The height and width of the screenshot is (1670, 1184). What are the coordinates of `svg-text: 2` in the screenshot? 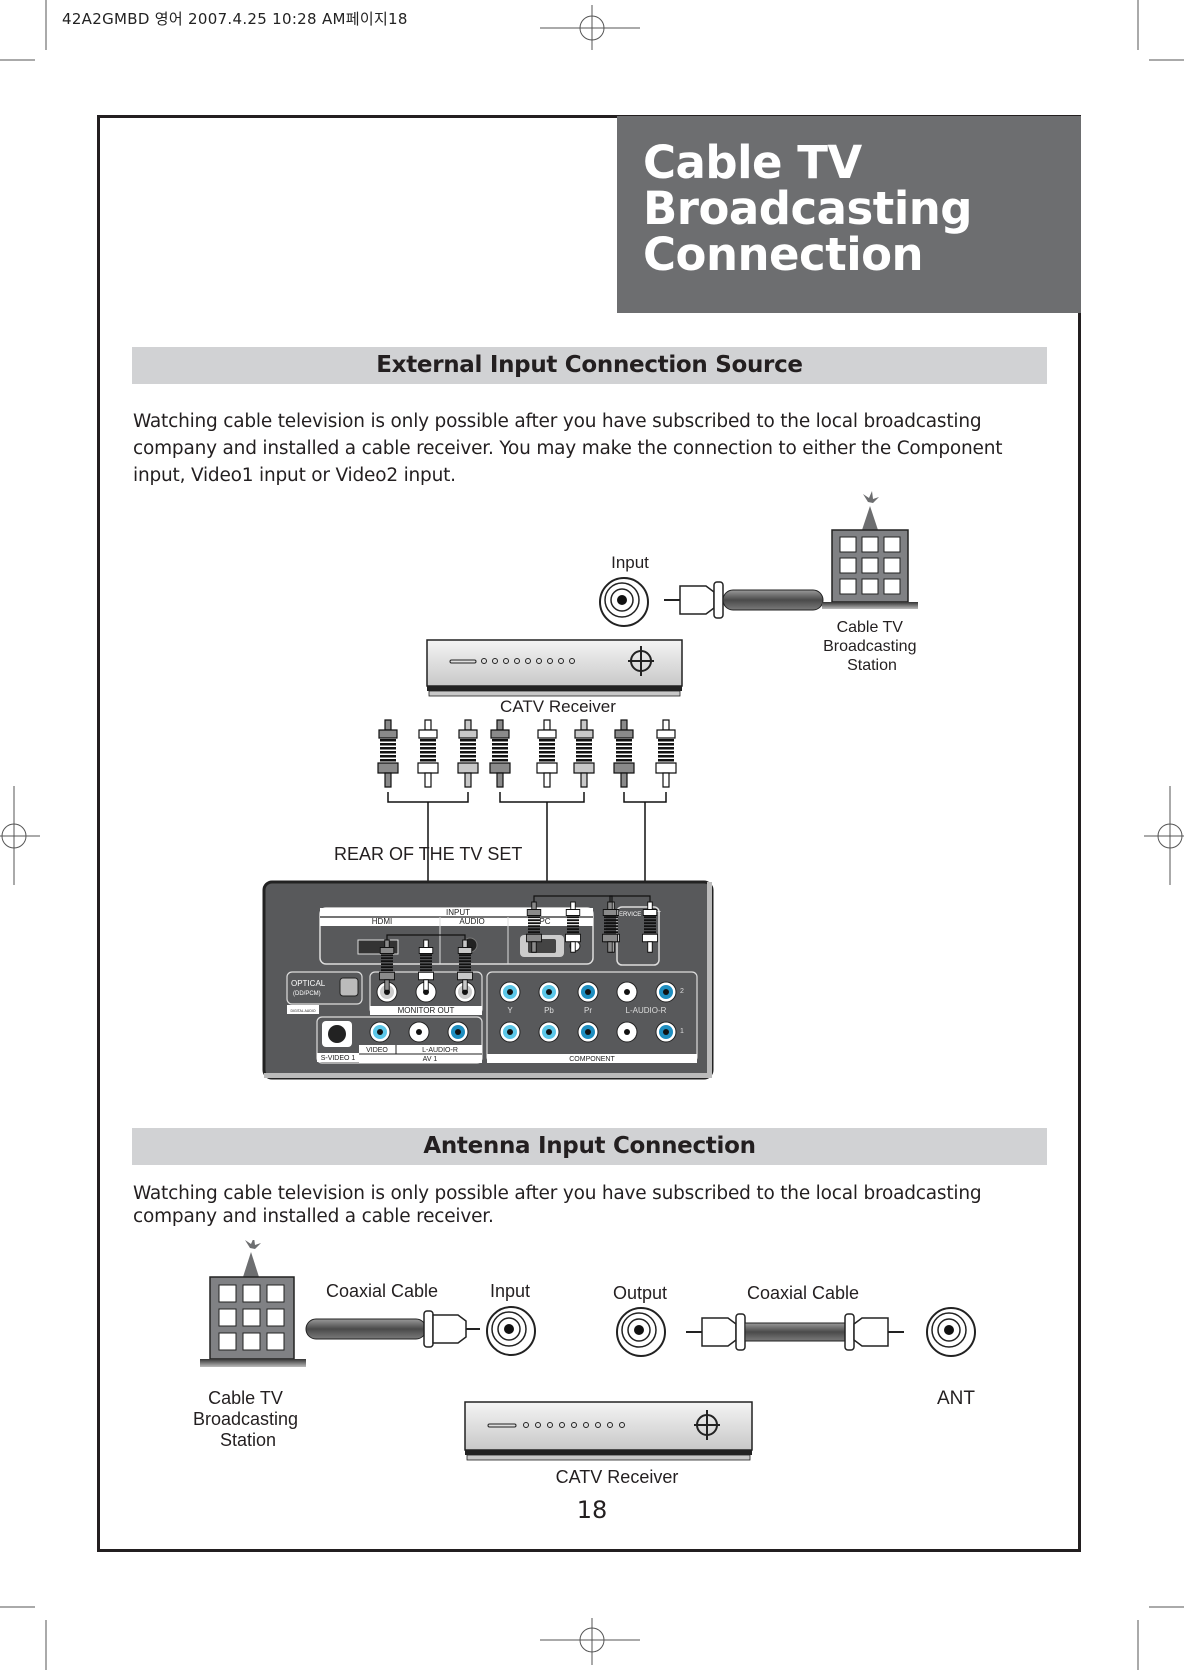 It's located at (682, 991).